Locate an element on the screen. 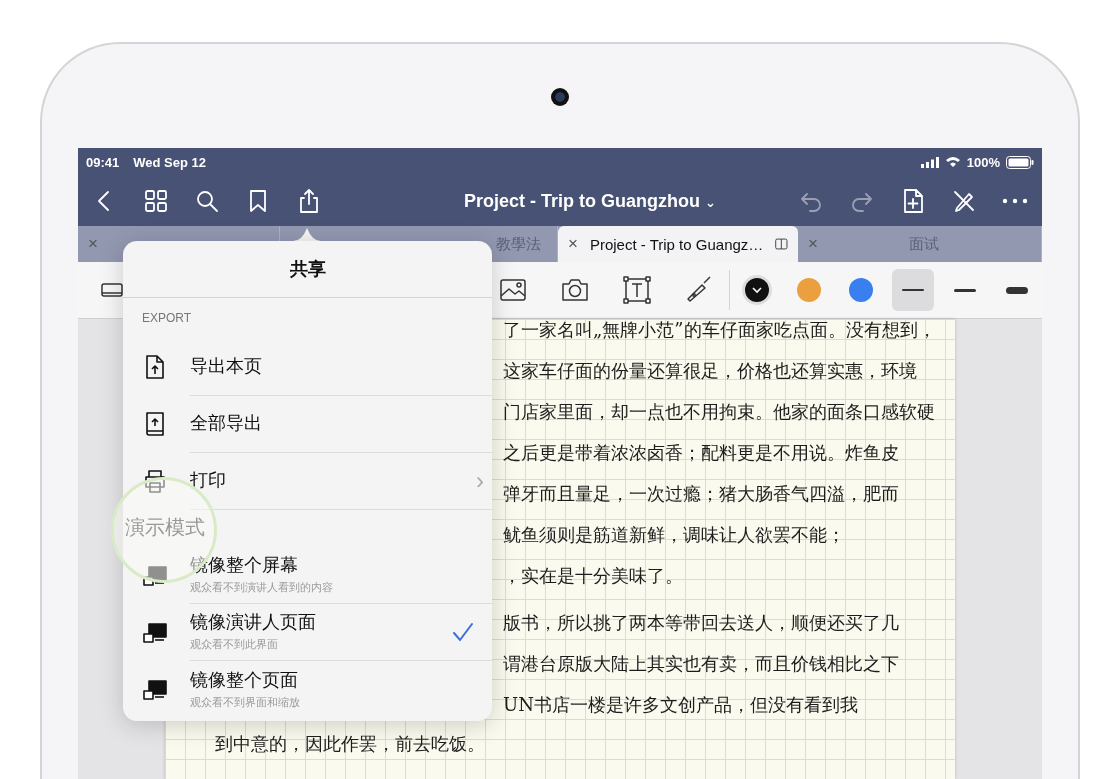 The width and height of the screenshot is (1120, 779). handwritten-line: ，实在是十分美味了。 is located at coordinates (593, 576).